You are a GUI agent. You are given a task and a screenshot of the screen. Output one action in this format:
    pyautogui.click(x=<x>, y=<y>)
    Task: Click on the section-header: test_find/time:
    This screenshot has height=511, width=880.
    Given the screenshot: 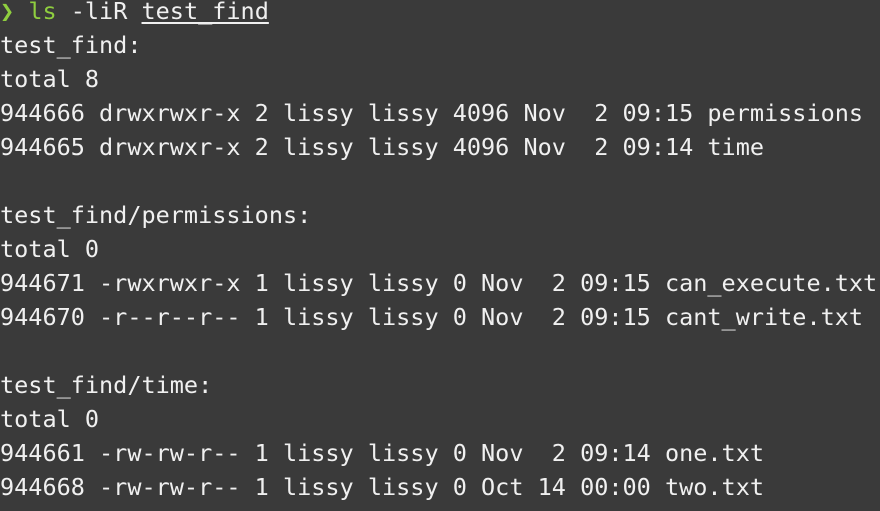 What is the action you would take?
    pyautogui.click(x=106, y=385)
    